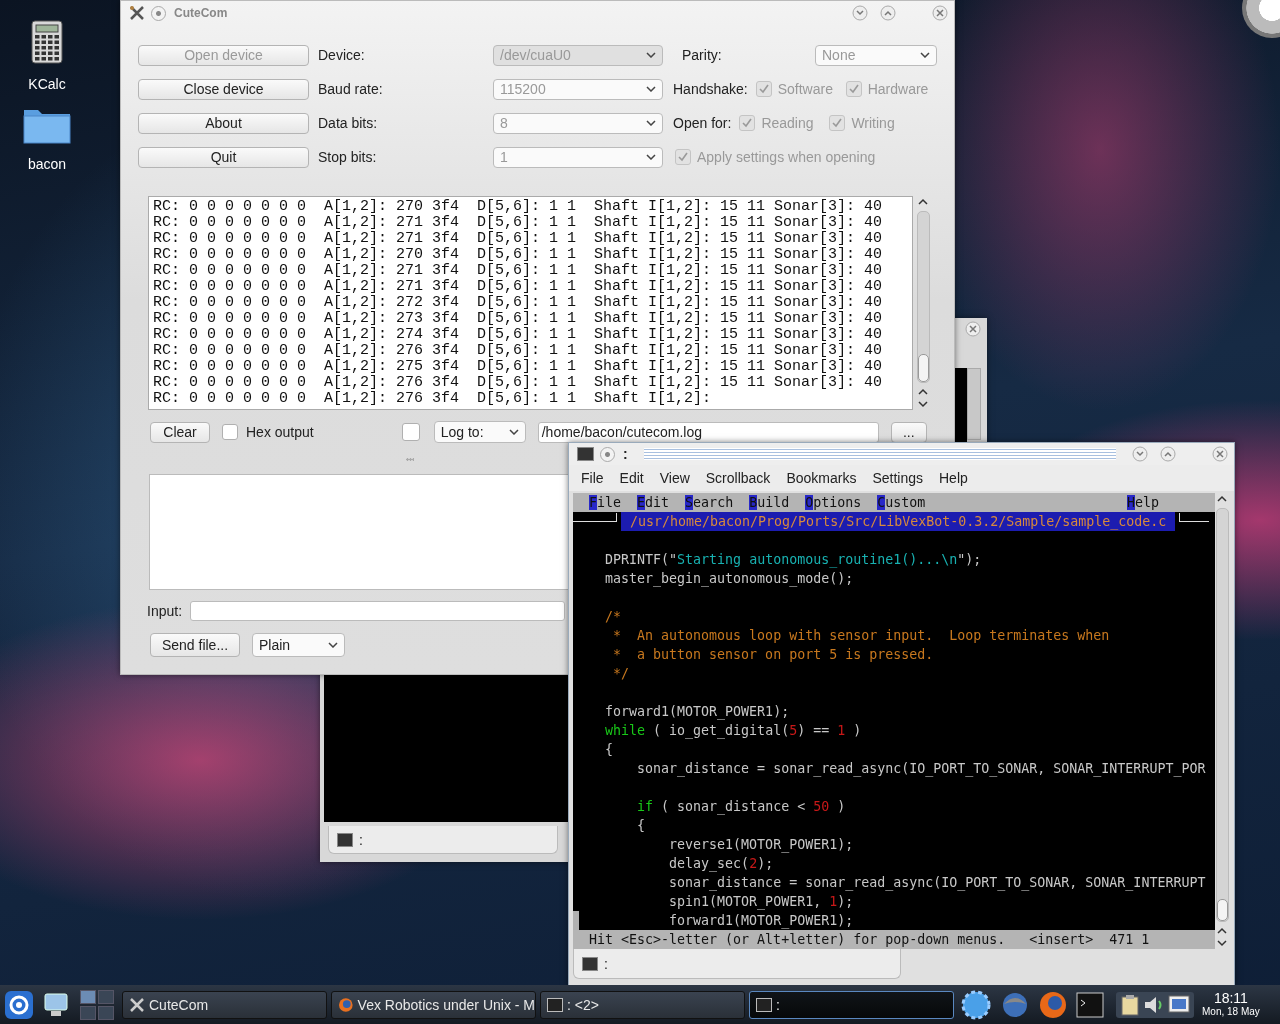  What do you see at coordinates (518, 335) in the screenshot?
I see `output-line: RC: 0 0 0 0 0 0 0 A[1,2]: 274 3f4 D[5,6]: 1 1 Shaft I[1,2]: 15 11 Sonar[3]: 40` at bounding box center [518, 335].